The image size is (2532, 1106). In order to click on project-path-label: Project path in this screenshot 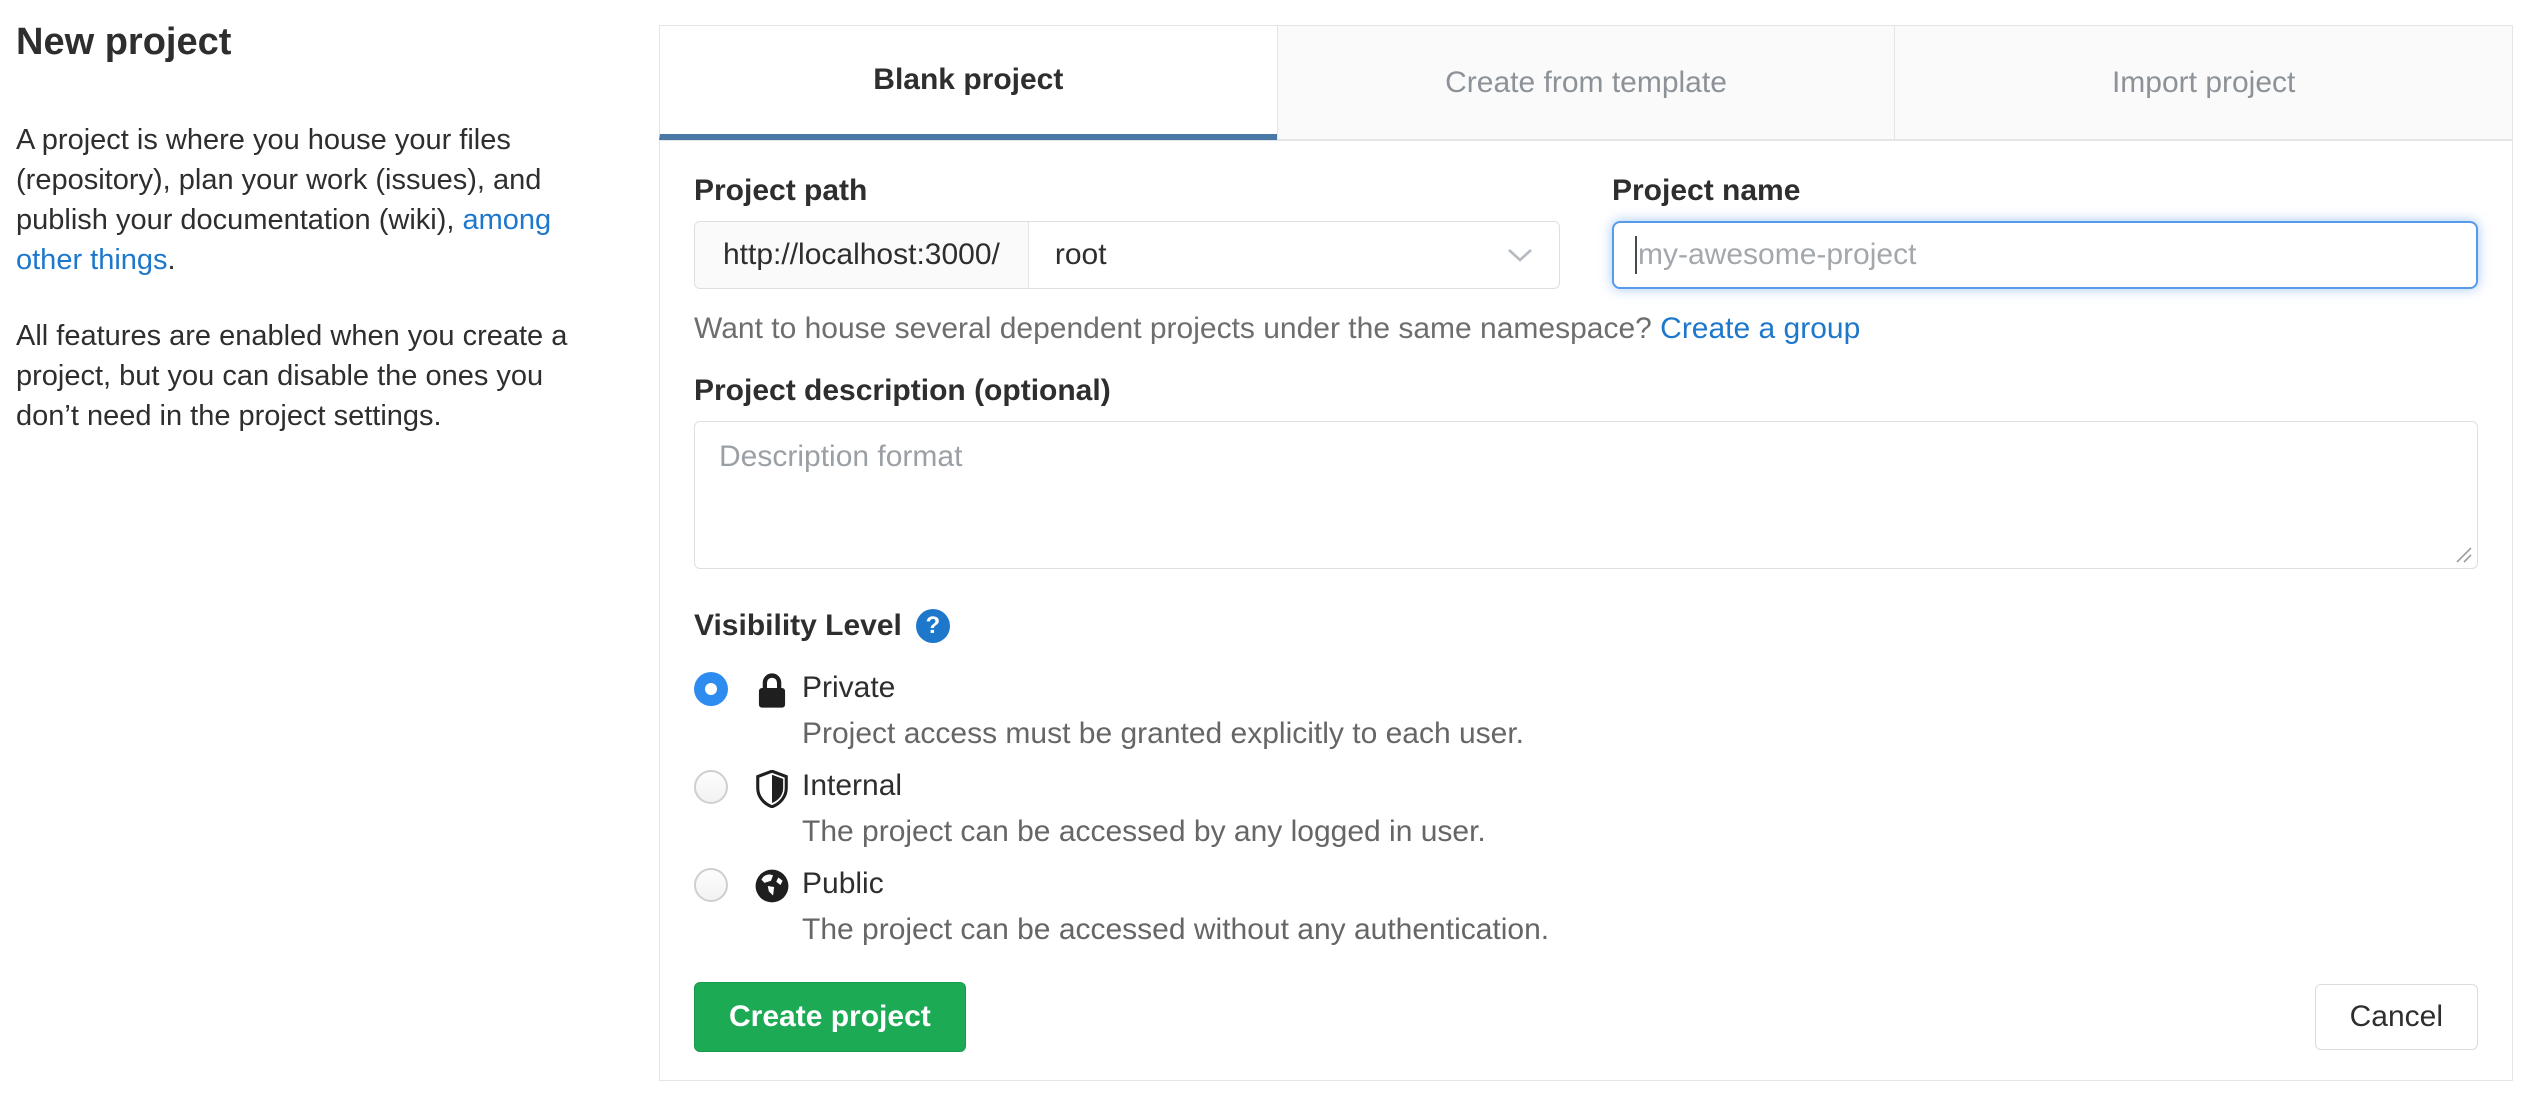, I will do `click(781, 190)`.